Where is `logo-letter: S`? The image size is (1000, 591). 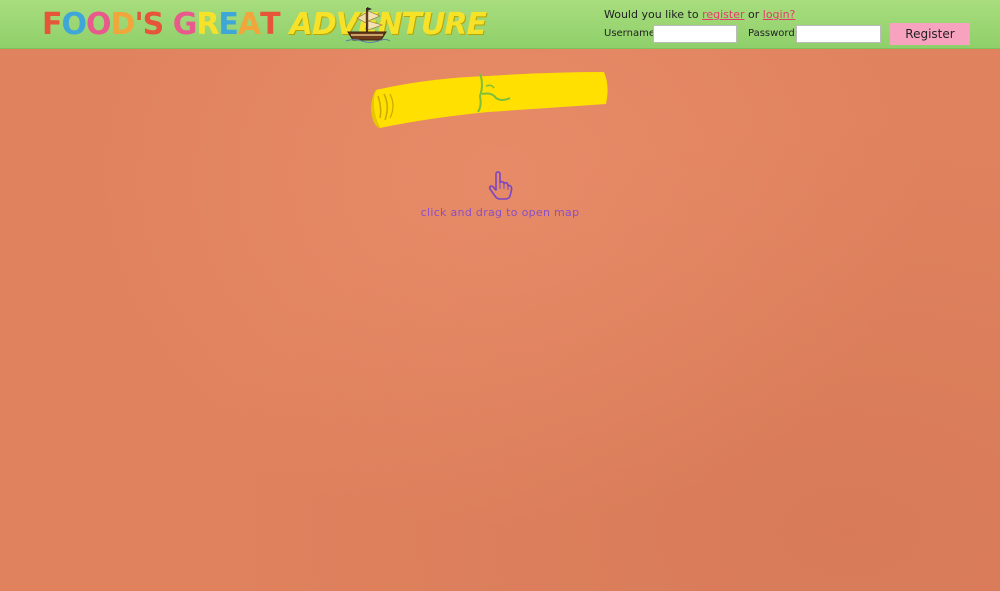
logo-letter: S is located at coordinates (153, 24).